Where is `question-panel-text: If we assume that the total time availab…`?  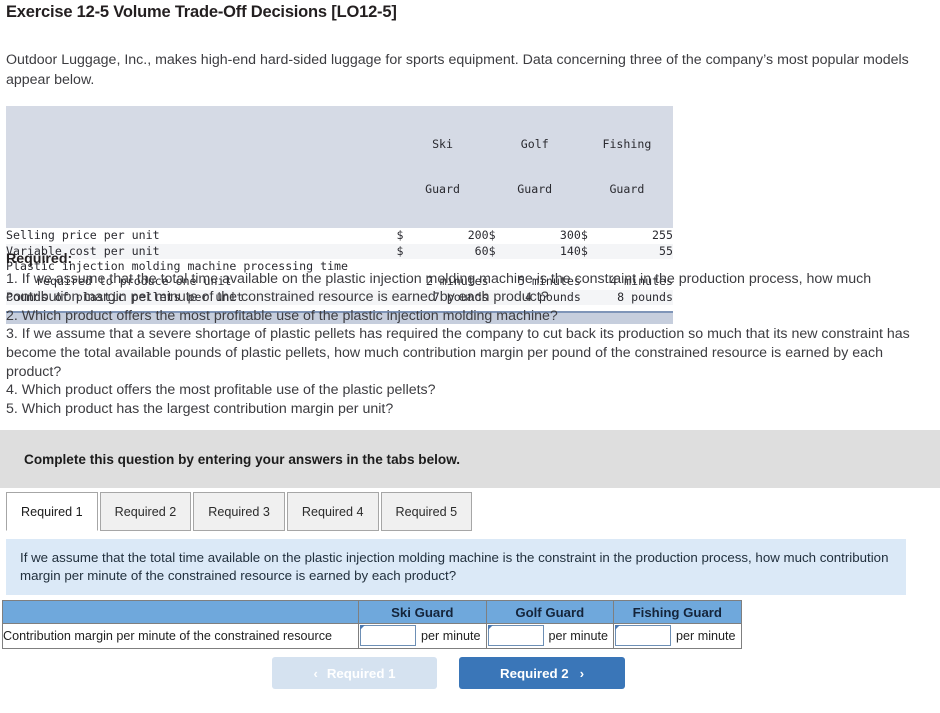
question-panel-text: If we assume that the total time availab… is located at coordinates (454, 566).